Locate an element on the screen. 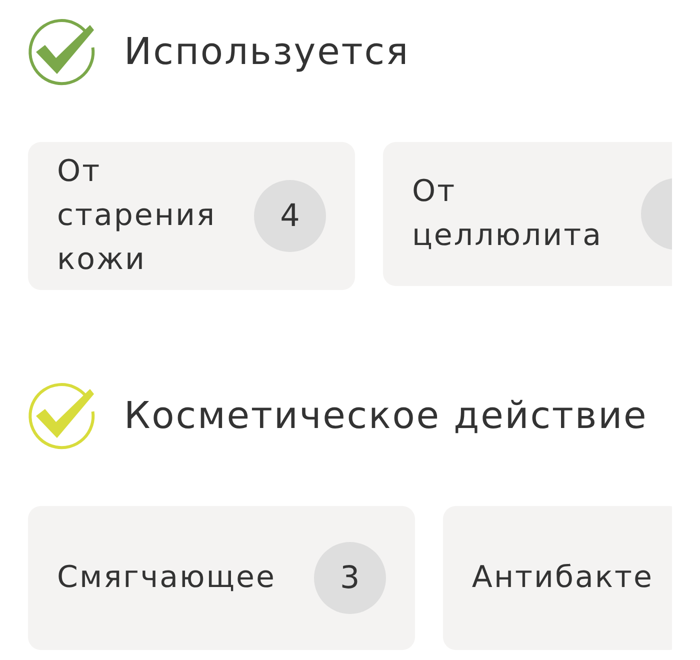  count-badge: 4 is located at coordinates (290, 216).